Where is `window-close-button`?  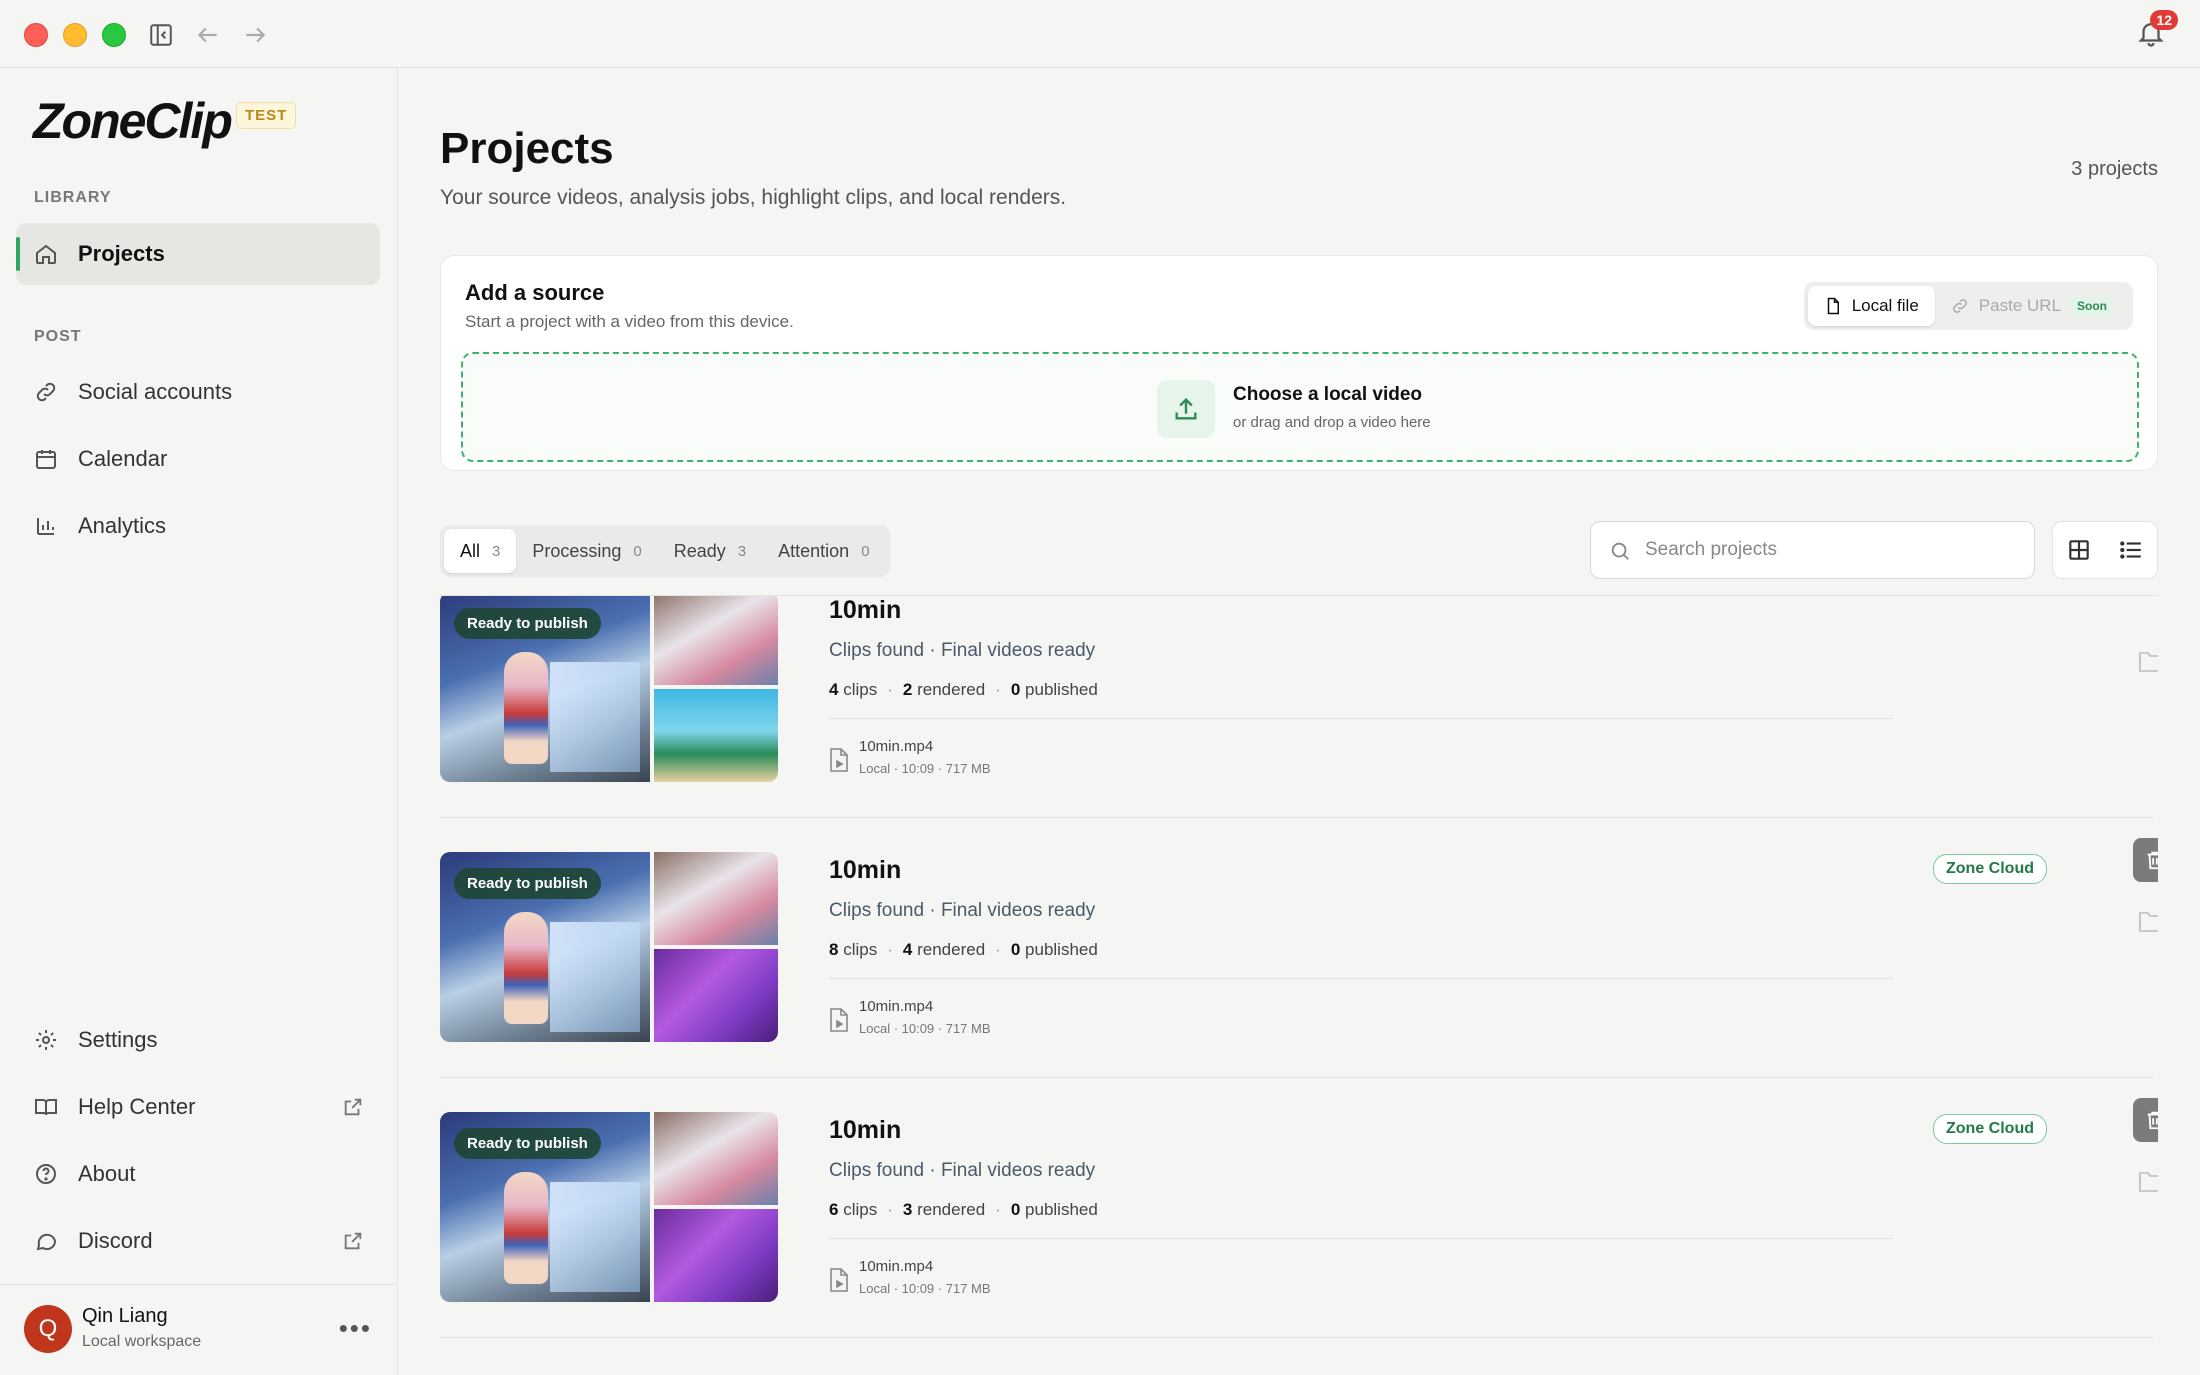 window-close-button is located at coordinates (36, 35).